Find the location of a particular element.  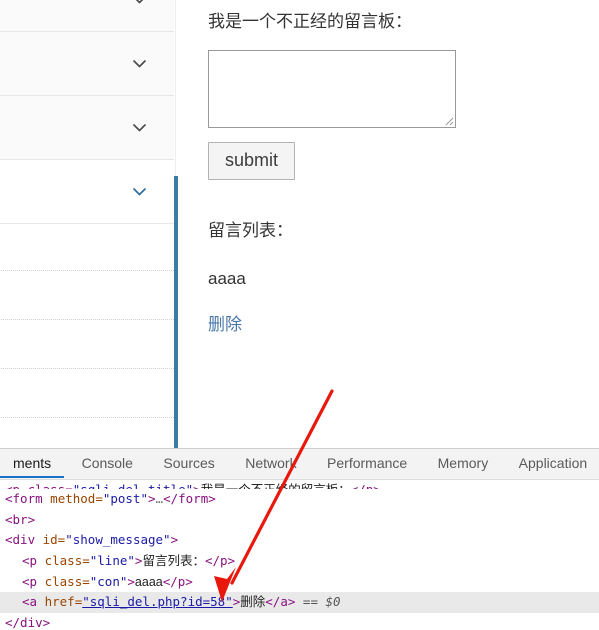

dom-row5-close: </p> is located at coordinates (177, 581).